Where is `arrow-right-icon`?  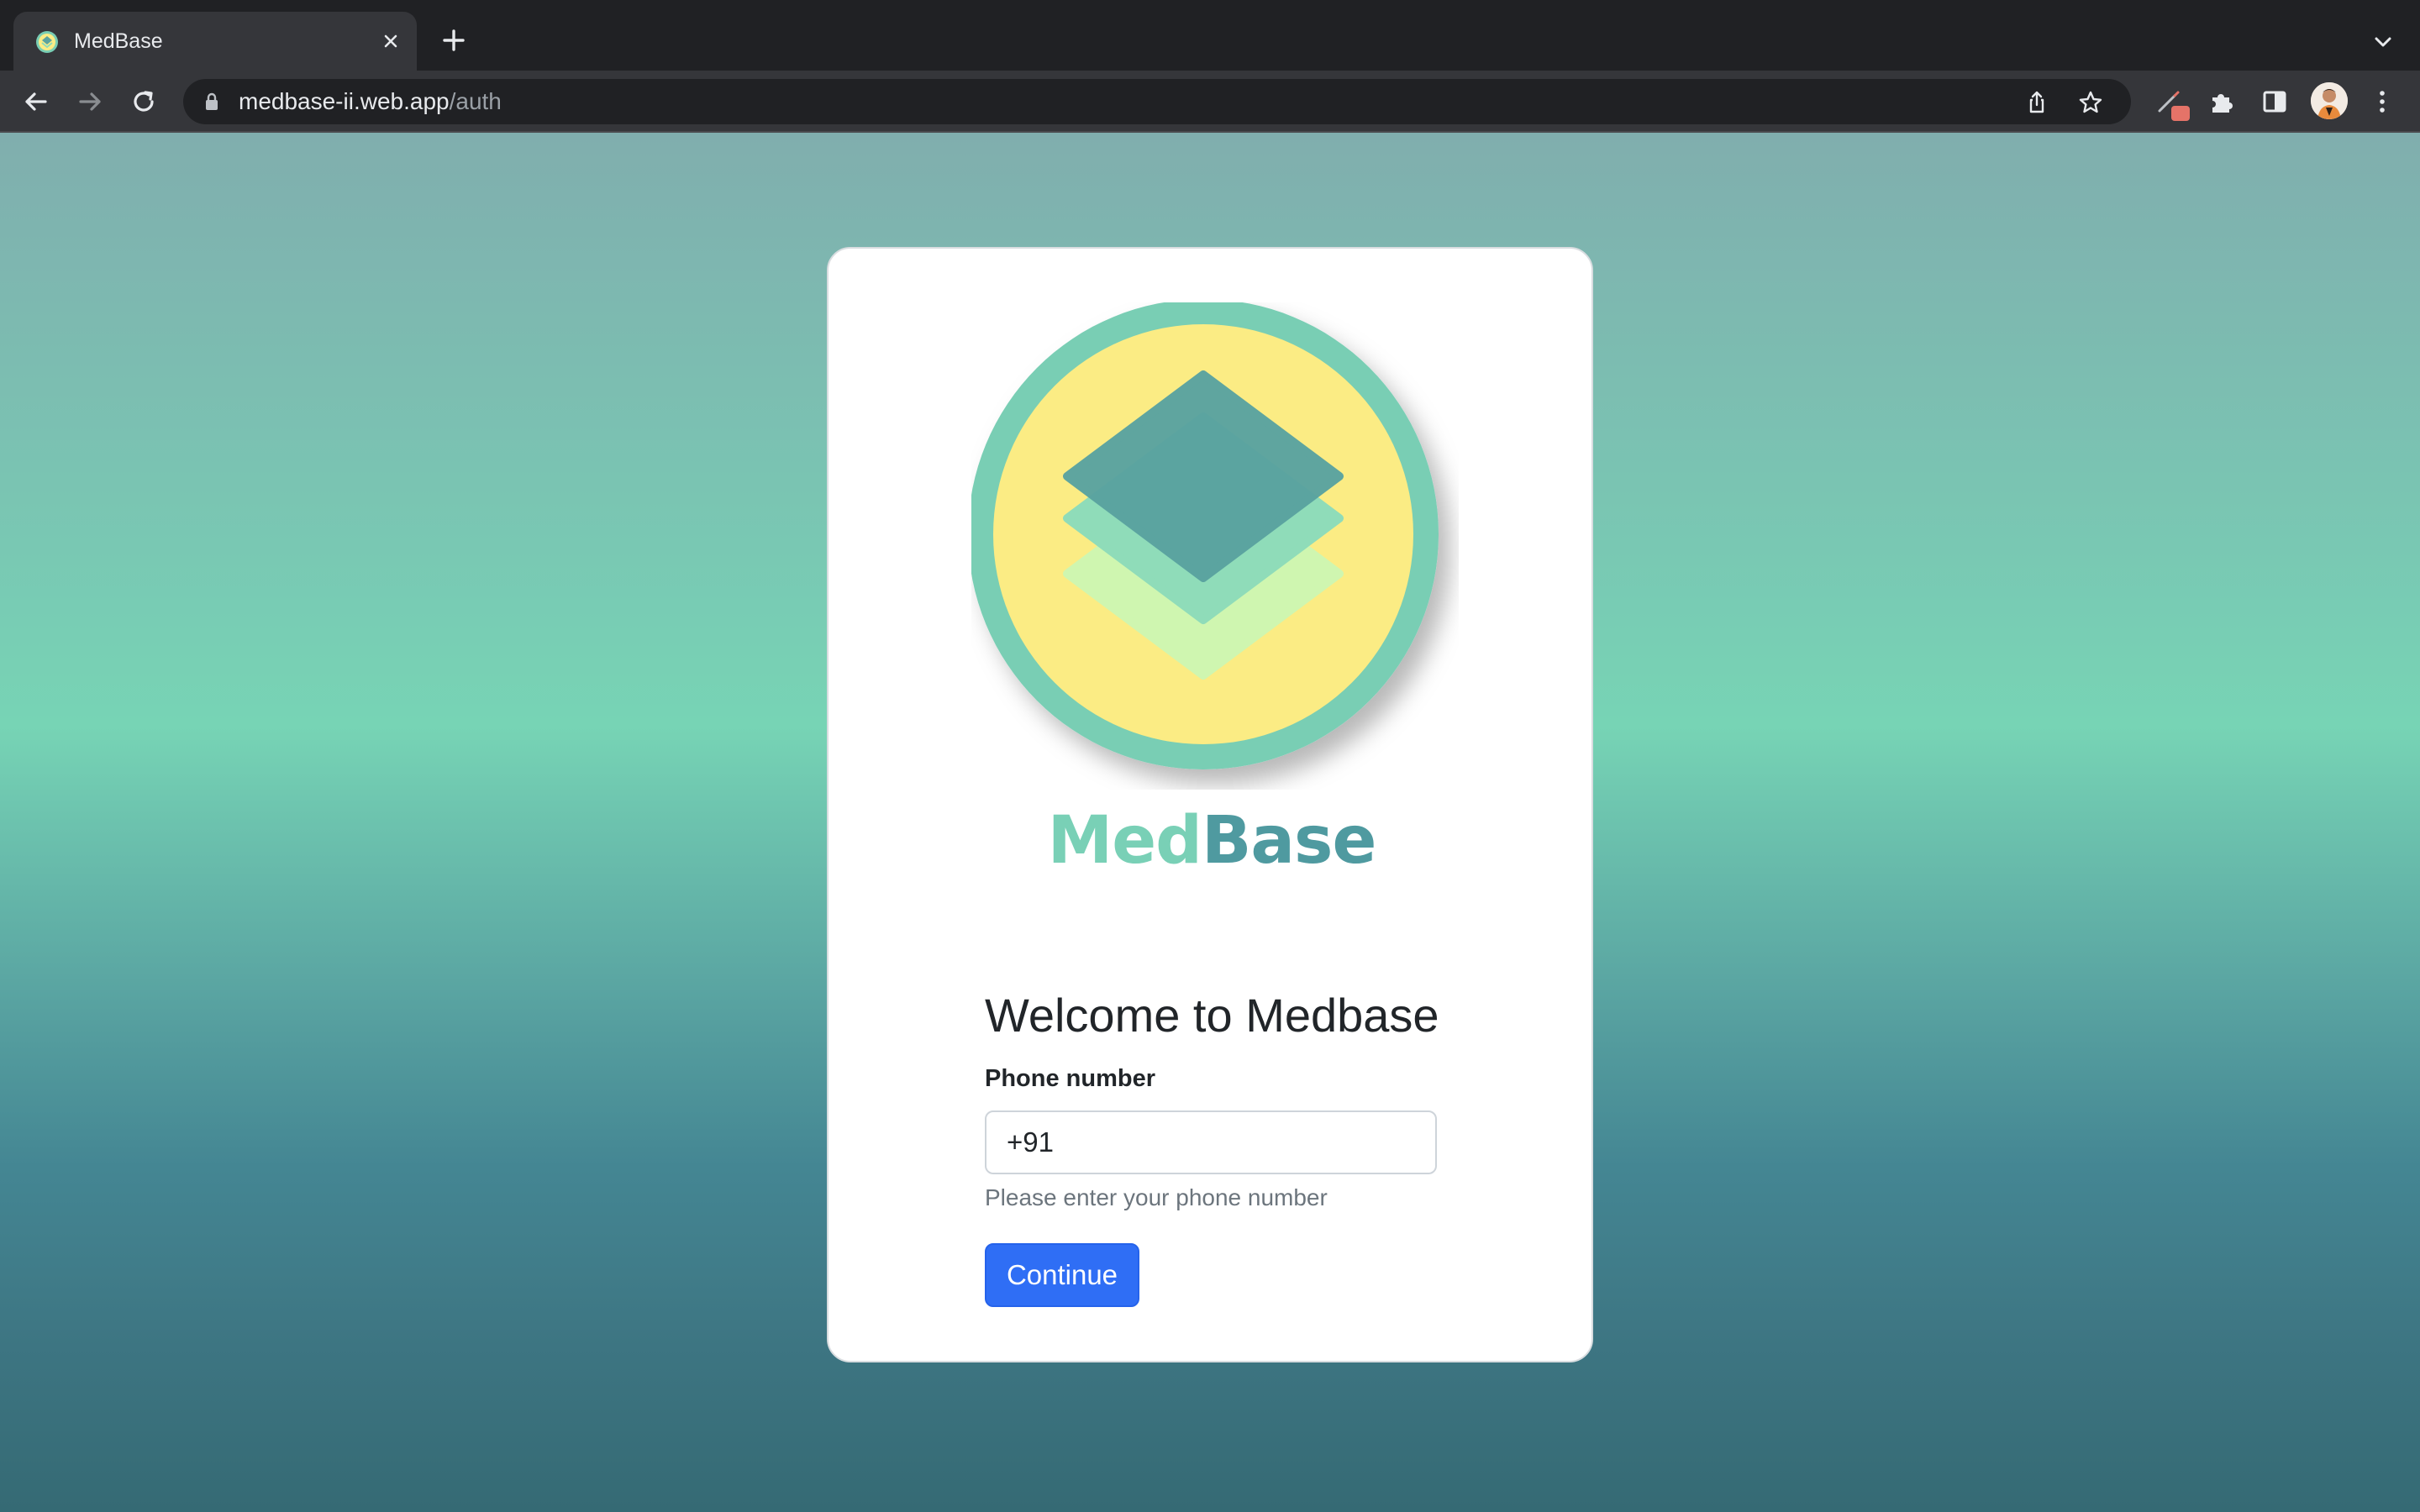
arrow-right-icon is located at coordinates (90, 102).